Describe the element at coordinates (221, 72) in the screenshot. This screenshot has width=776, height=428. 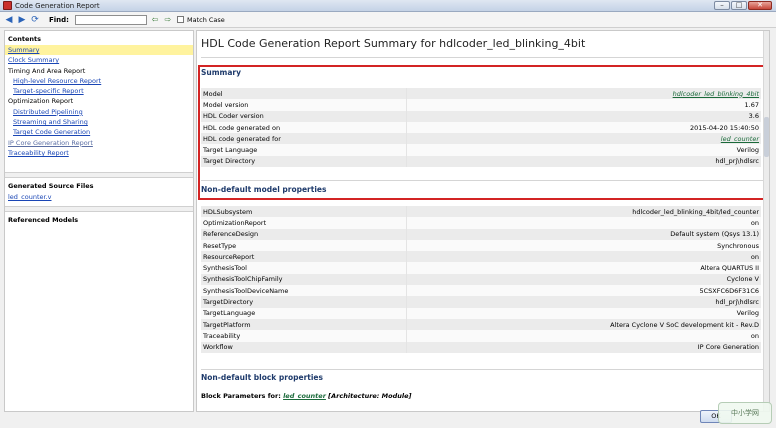
I see `summary-heading: Summary` at that location.